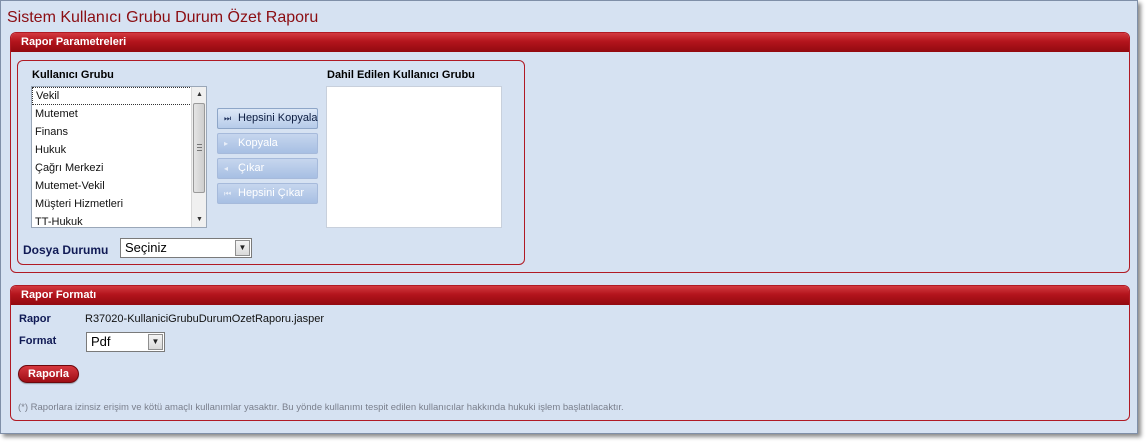  Describe the element at coordinates (146, 247) in the screenshot. I see `file-status-value: Seçiniz` at that location.